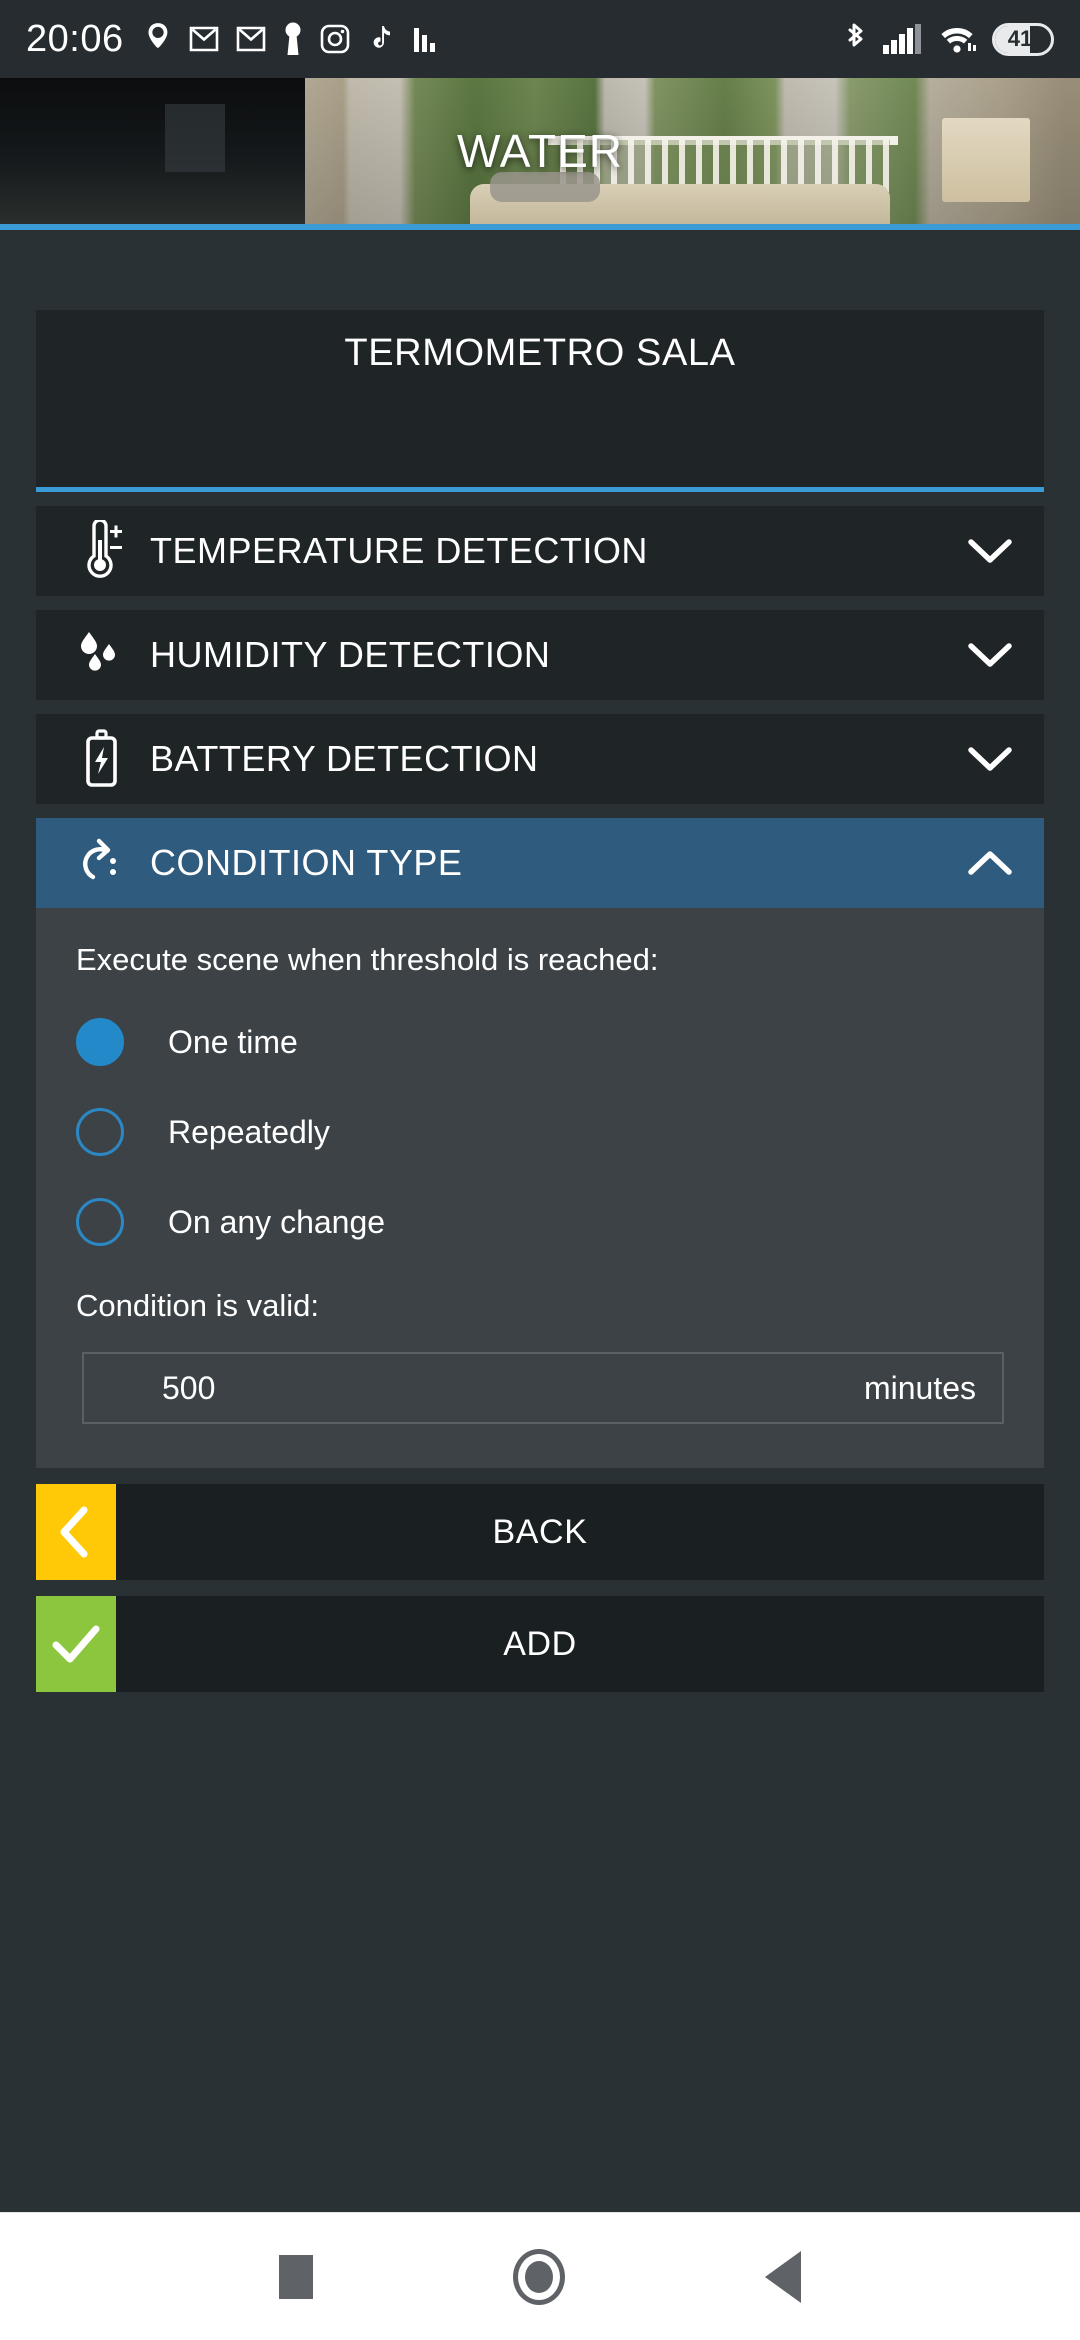  Describe the element at coordinates (540, 1042) in the screenshot. I see `radio-option-one-time: One time` at that location.